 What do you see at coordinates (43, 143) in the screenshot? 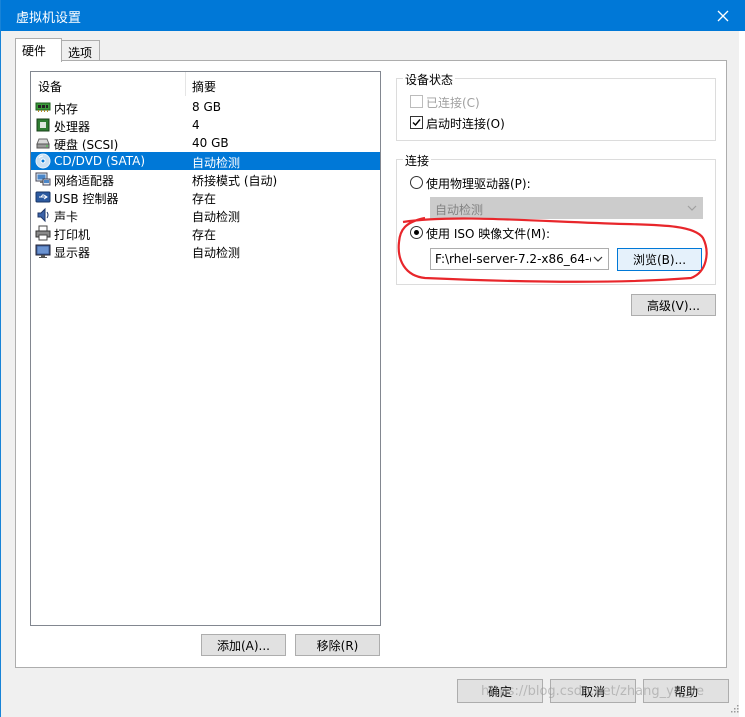
I see `hard-disk-icon` at bounding box center [43, 143].